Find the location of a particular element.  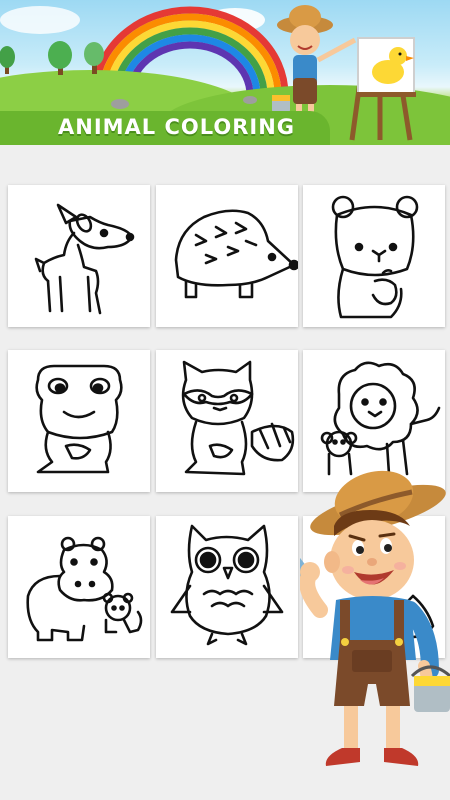

app-title: ANIMAL COLORING is located at coordinates (177, 127).